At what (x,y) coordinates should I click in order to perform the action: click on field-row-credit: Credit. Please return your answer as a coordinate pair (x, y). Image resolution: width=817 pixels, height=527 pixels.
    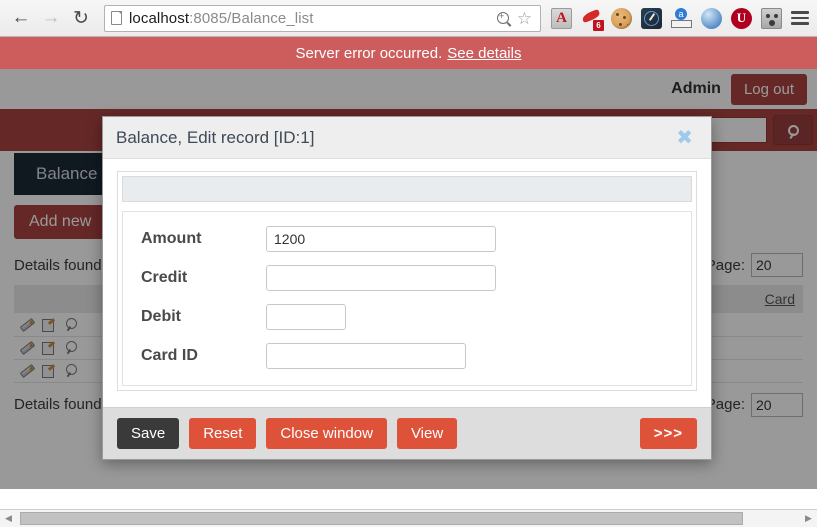
    Looking at the image, I should click on (407, 278).